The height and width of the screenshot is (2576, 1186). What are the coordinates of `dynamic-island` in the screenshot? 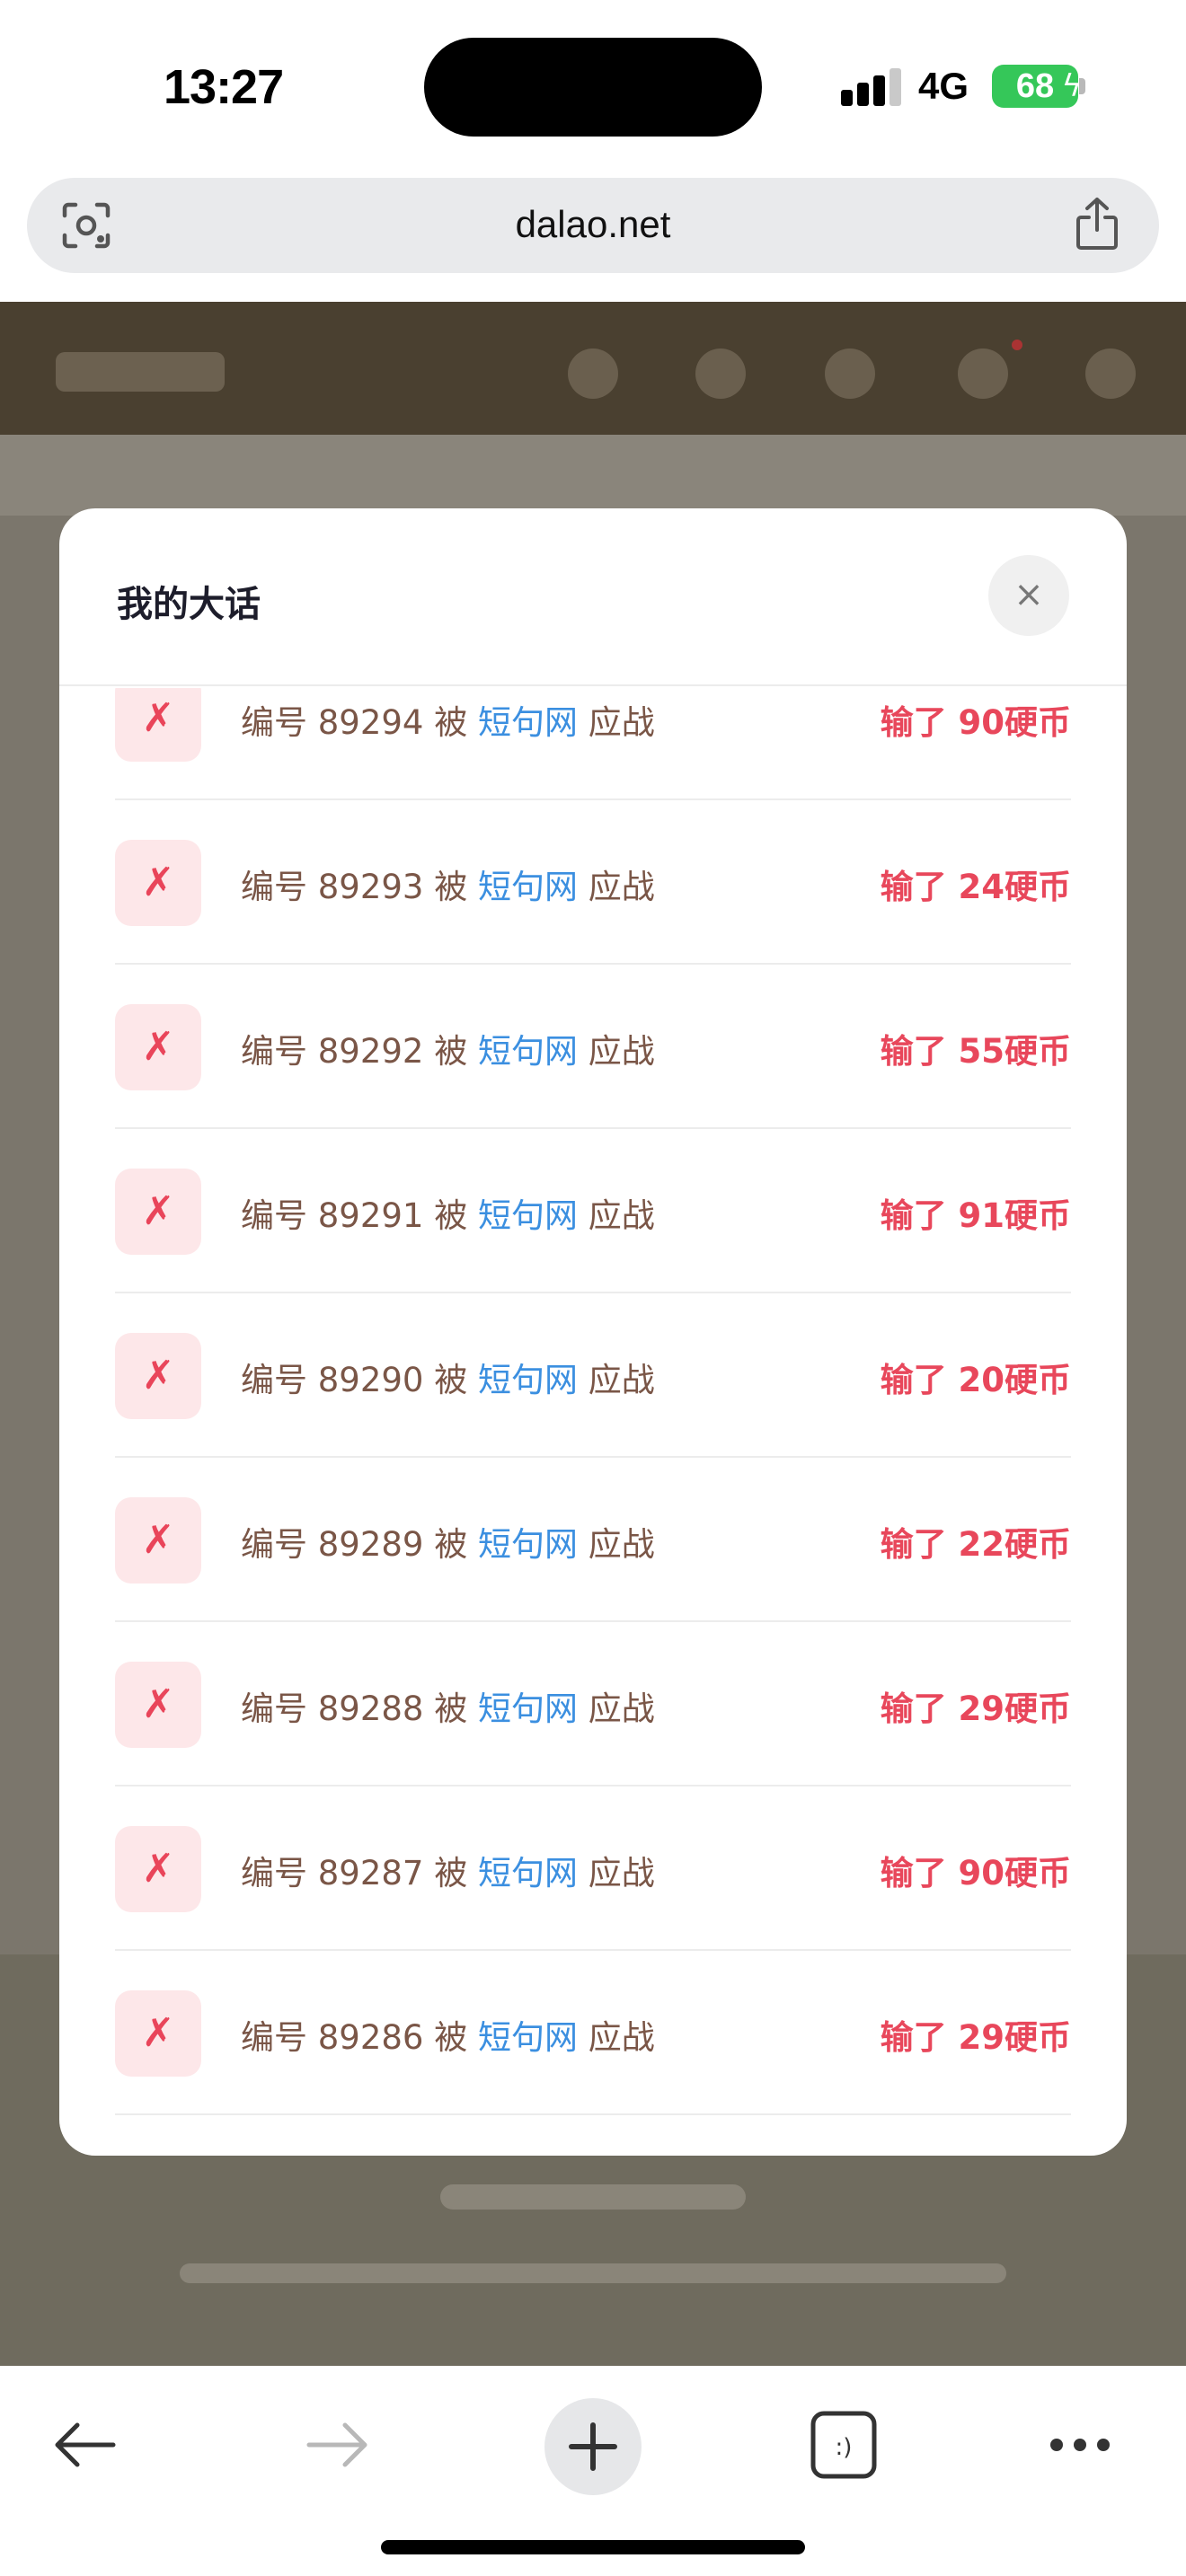 It's located at (593, 87).